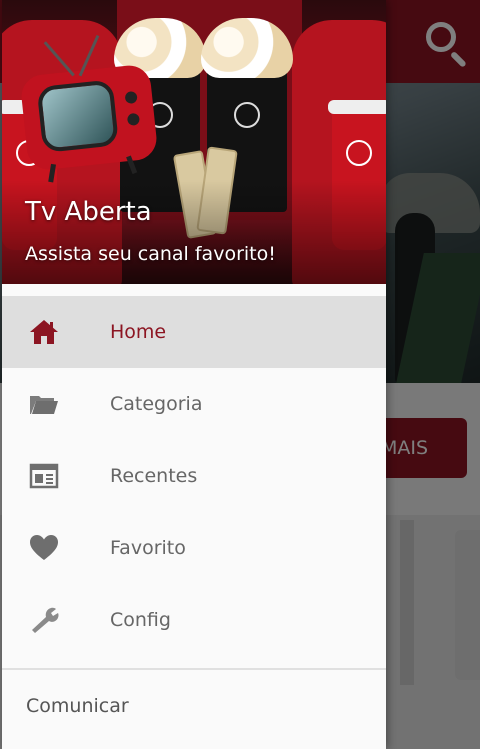 This screenshot has height=749, width=480. Describe the element at coordinates (88, 212) in the screenshot. I see `drawer-title: Tv Aberta` at that location.